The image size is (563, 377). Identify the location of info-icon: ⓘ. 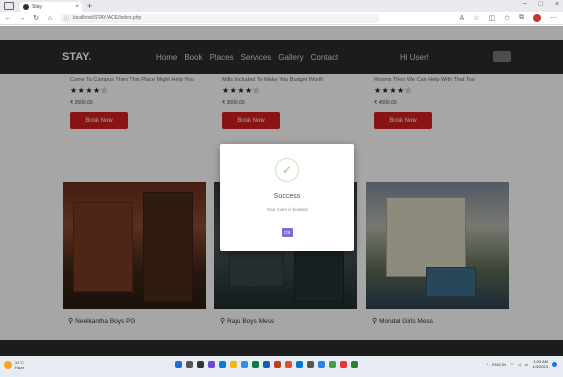
(67, 18).